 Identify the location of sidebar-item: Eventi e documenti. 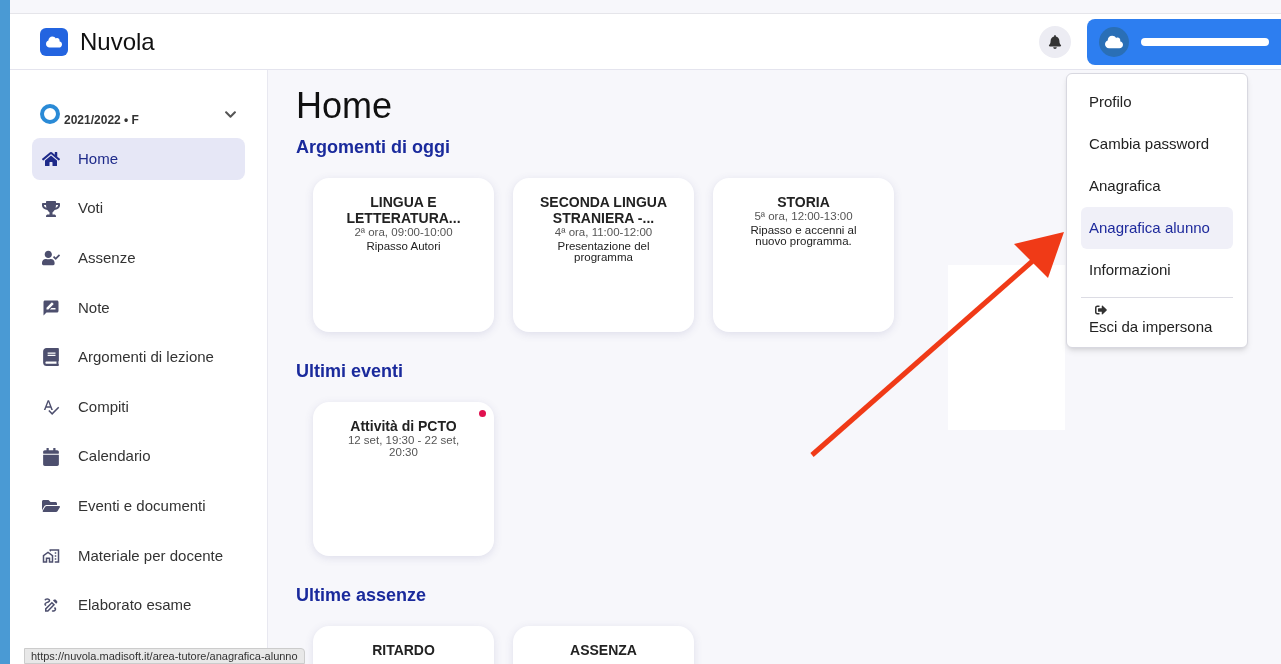
(138, 506).